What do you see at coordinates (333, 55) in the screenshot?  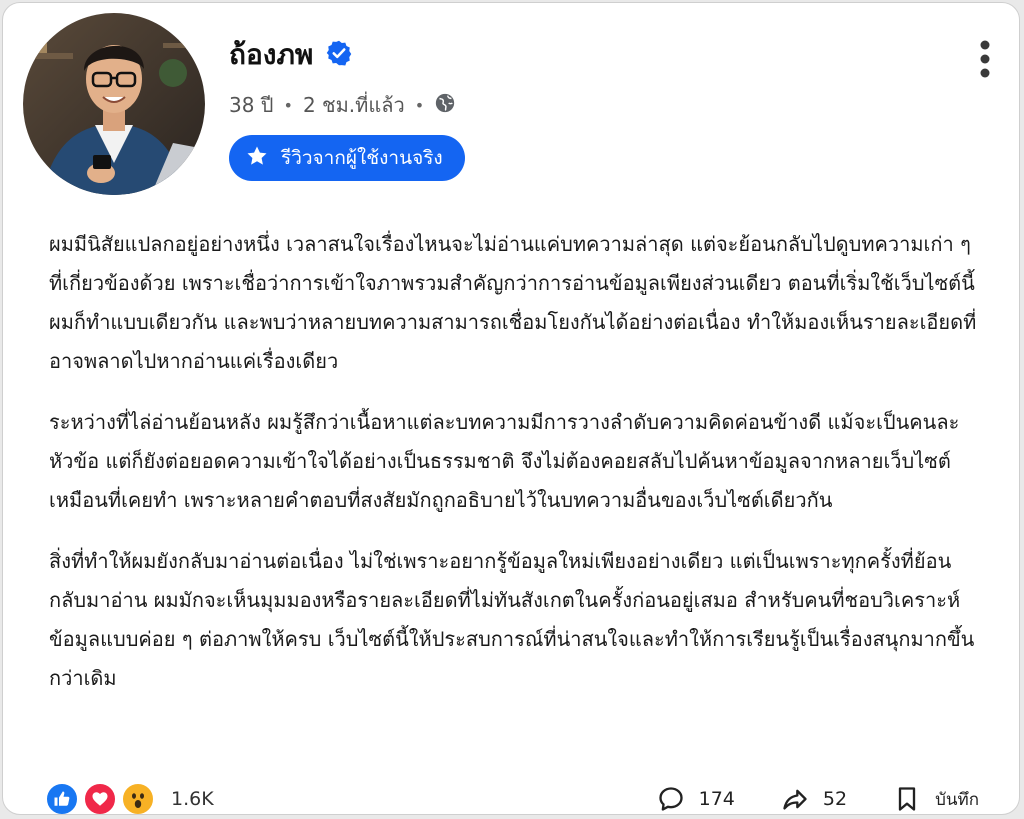 I see `verified-icon` at bounding box center [333, 55].